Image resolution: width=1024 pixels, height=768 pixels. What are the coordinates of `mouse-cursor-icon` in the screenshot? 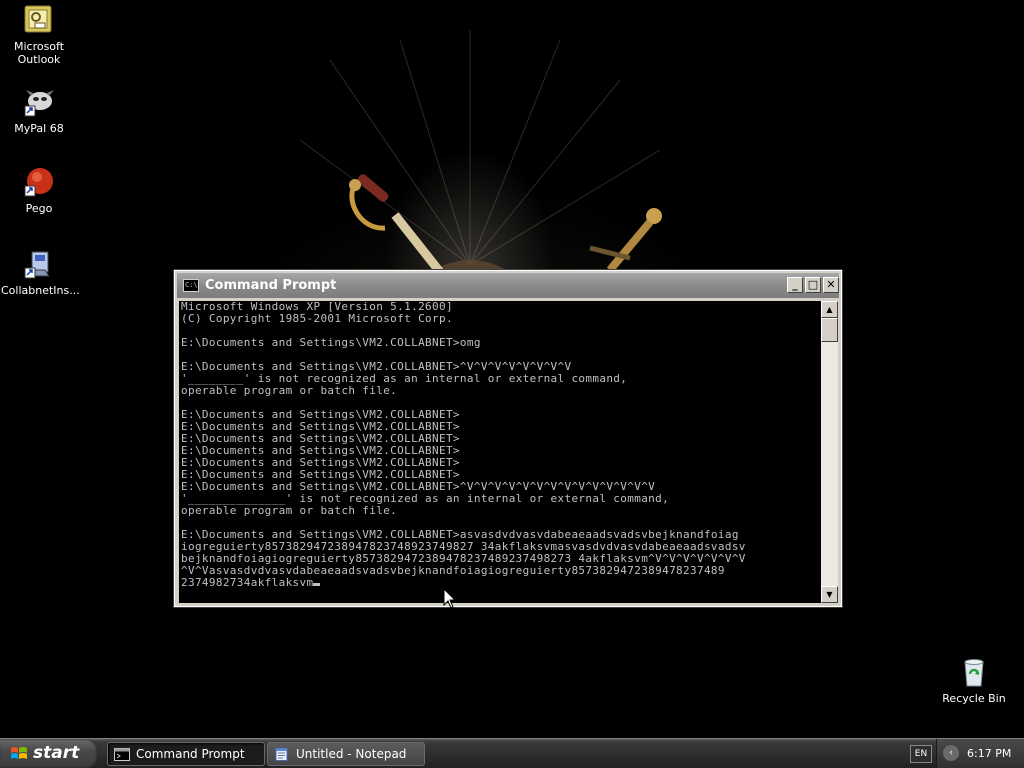 It's located at (450, 598).